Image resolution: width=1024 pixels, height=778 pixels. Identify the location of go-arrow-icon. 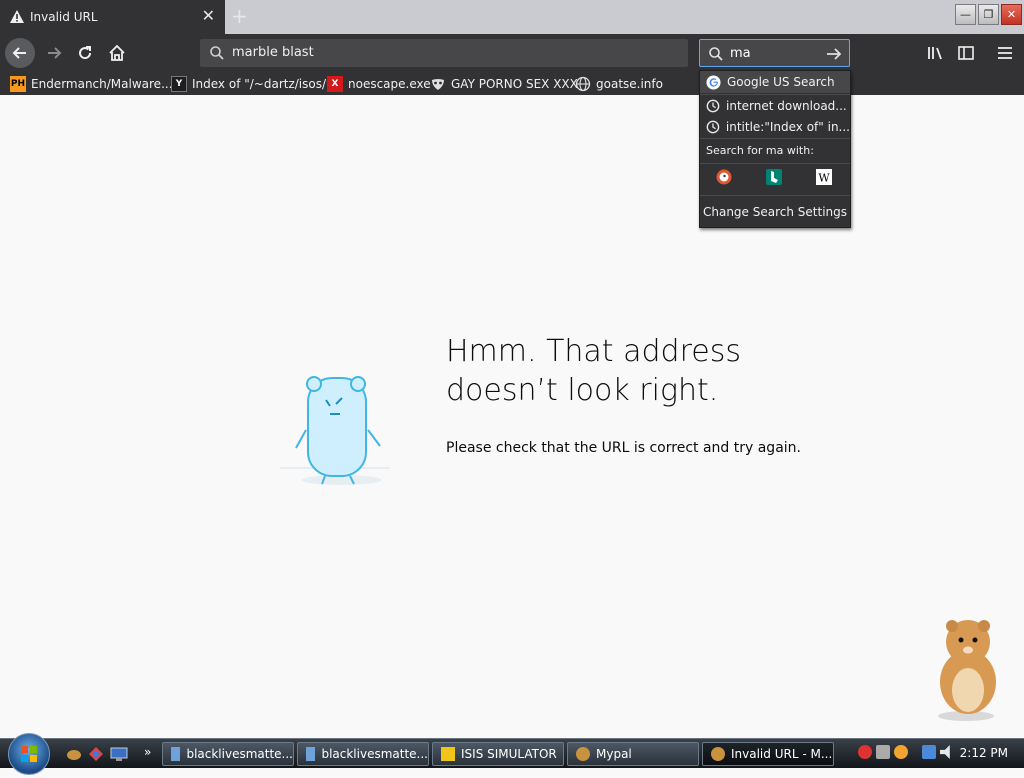
(834, 54).